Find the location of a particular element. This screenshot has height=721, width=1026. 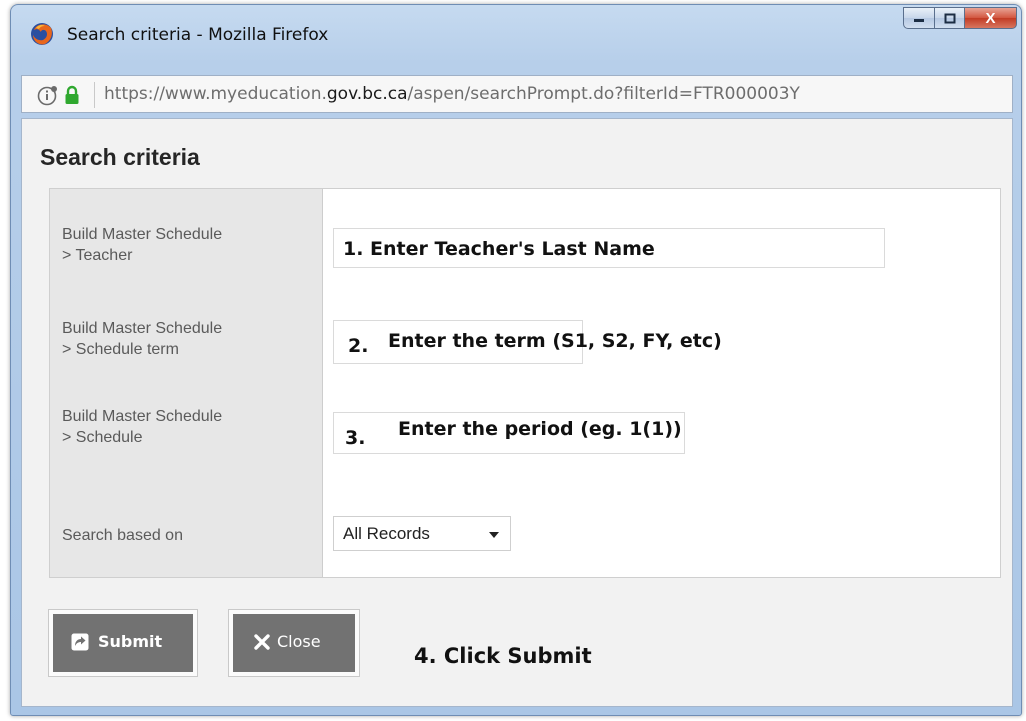

submit-label: Submit is located at coordinates (130, 641).